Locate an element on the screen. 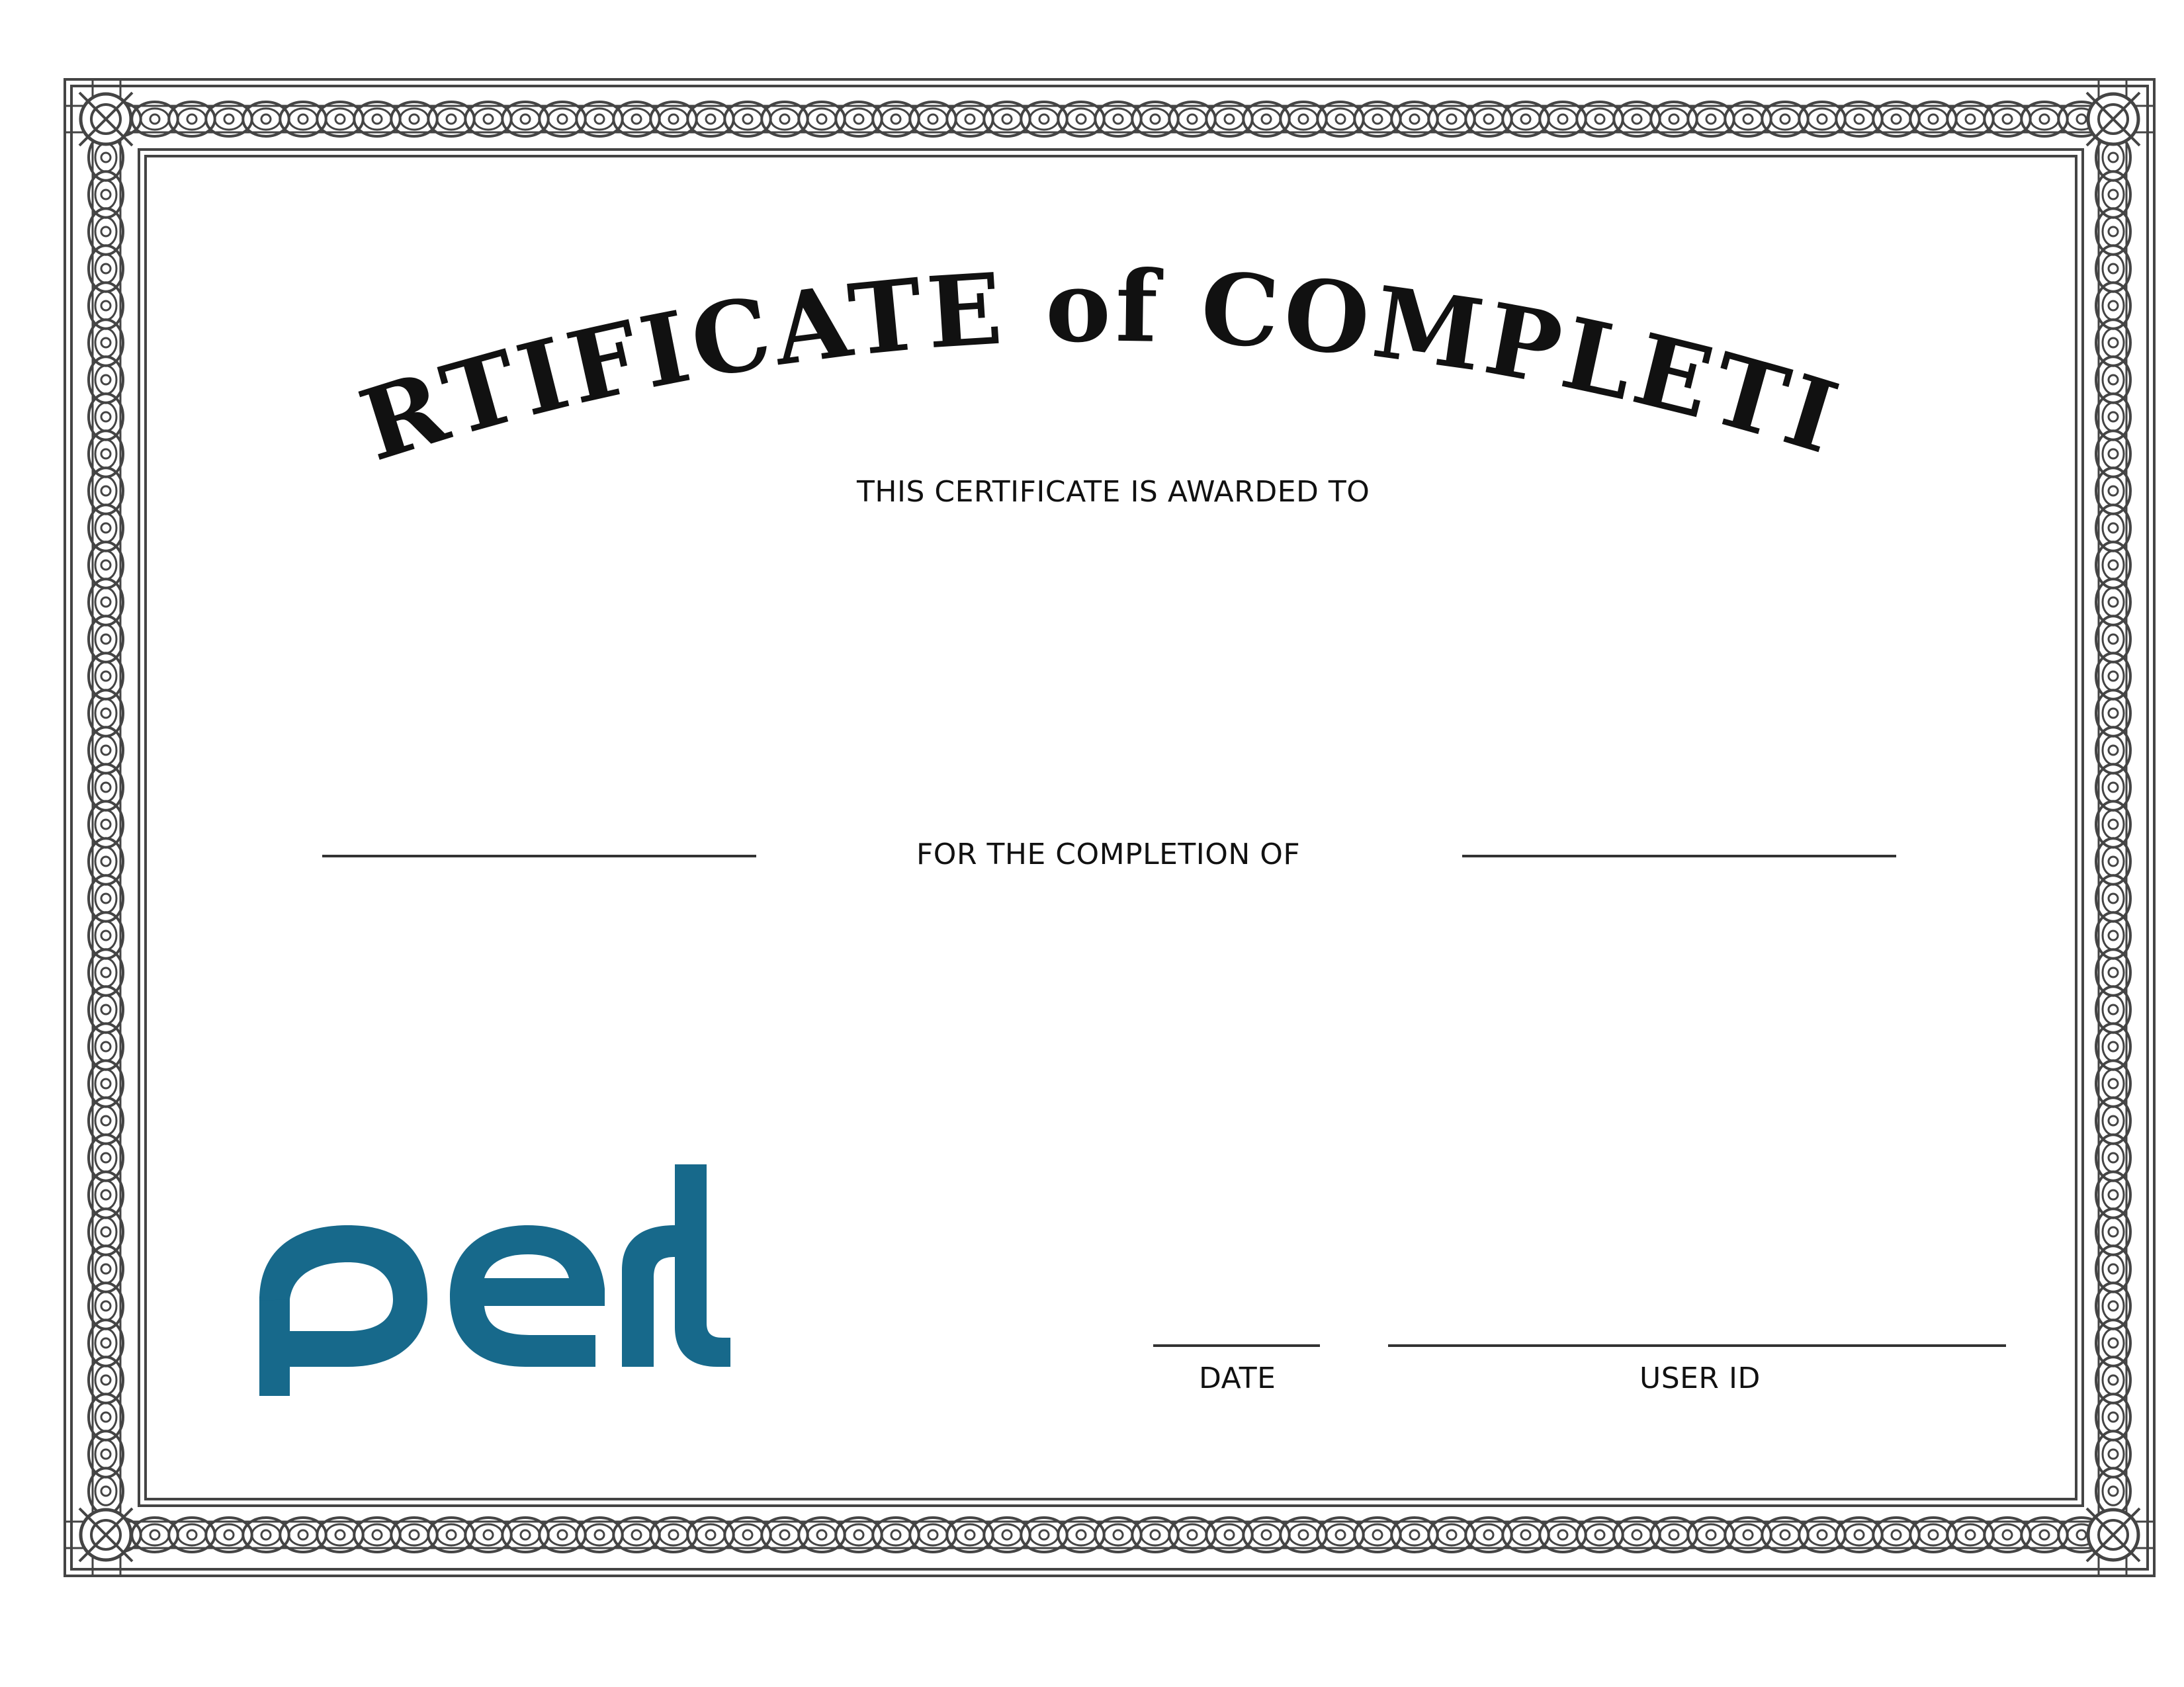  awarded-to-caption: THIS CERTIFICATE IS AWARDED TO is located at coordinates (1114, 492).